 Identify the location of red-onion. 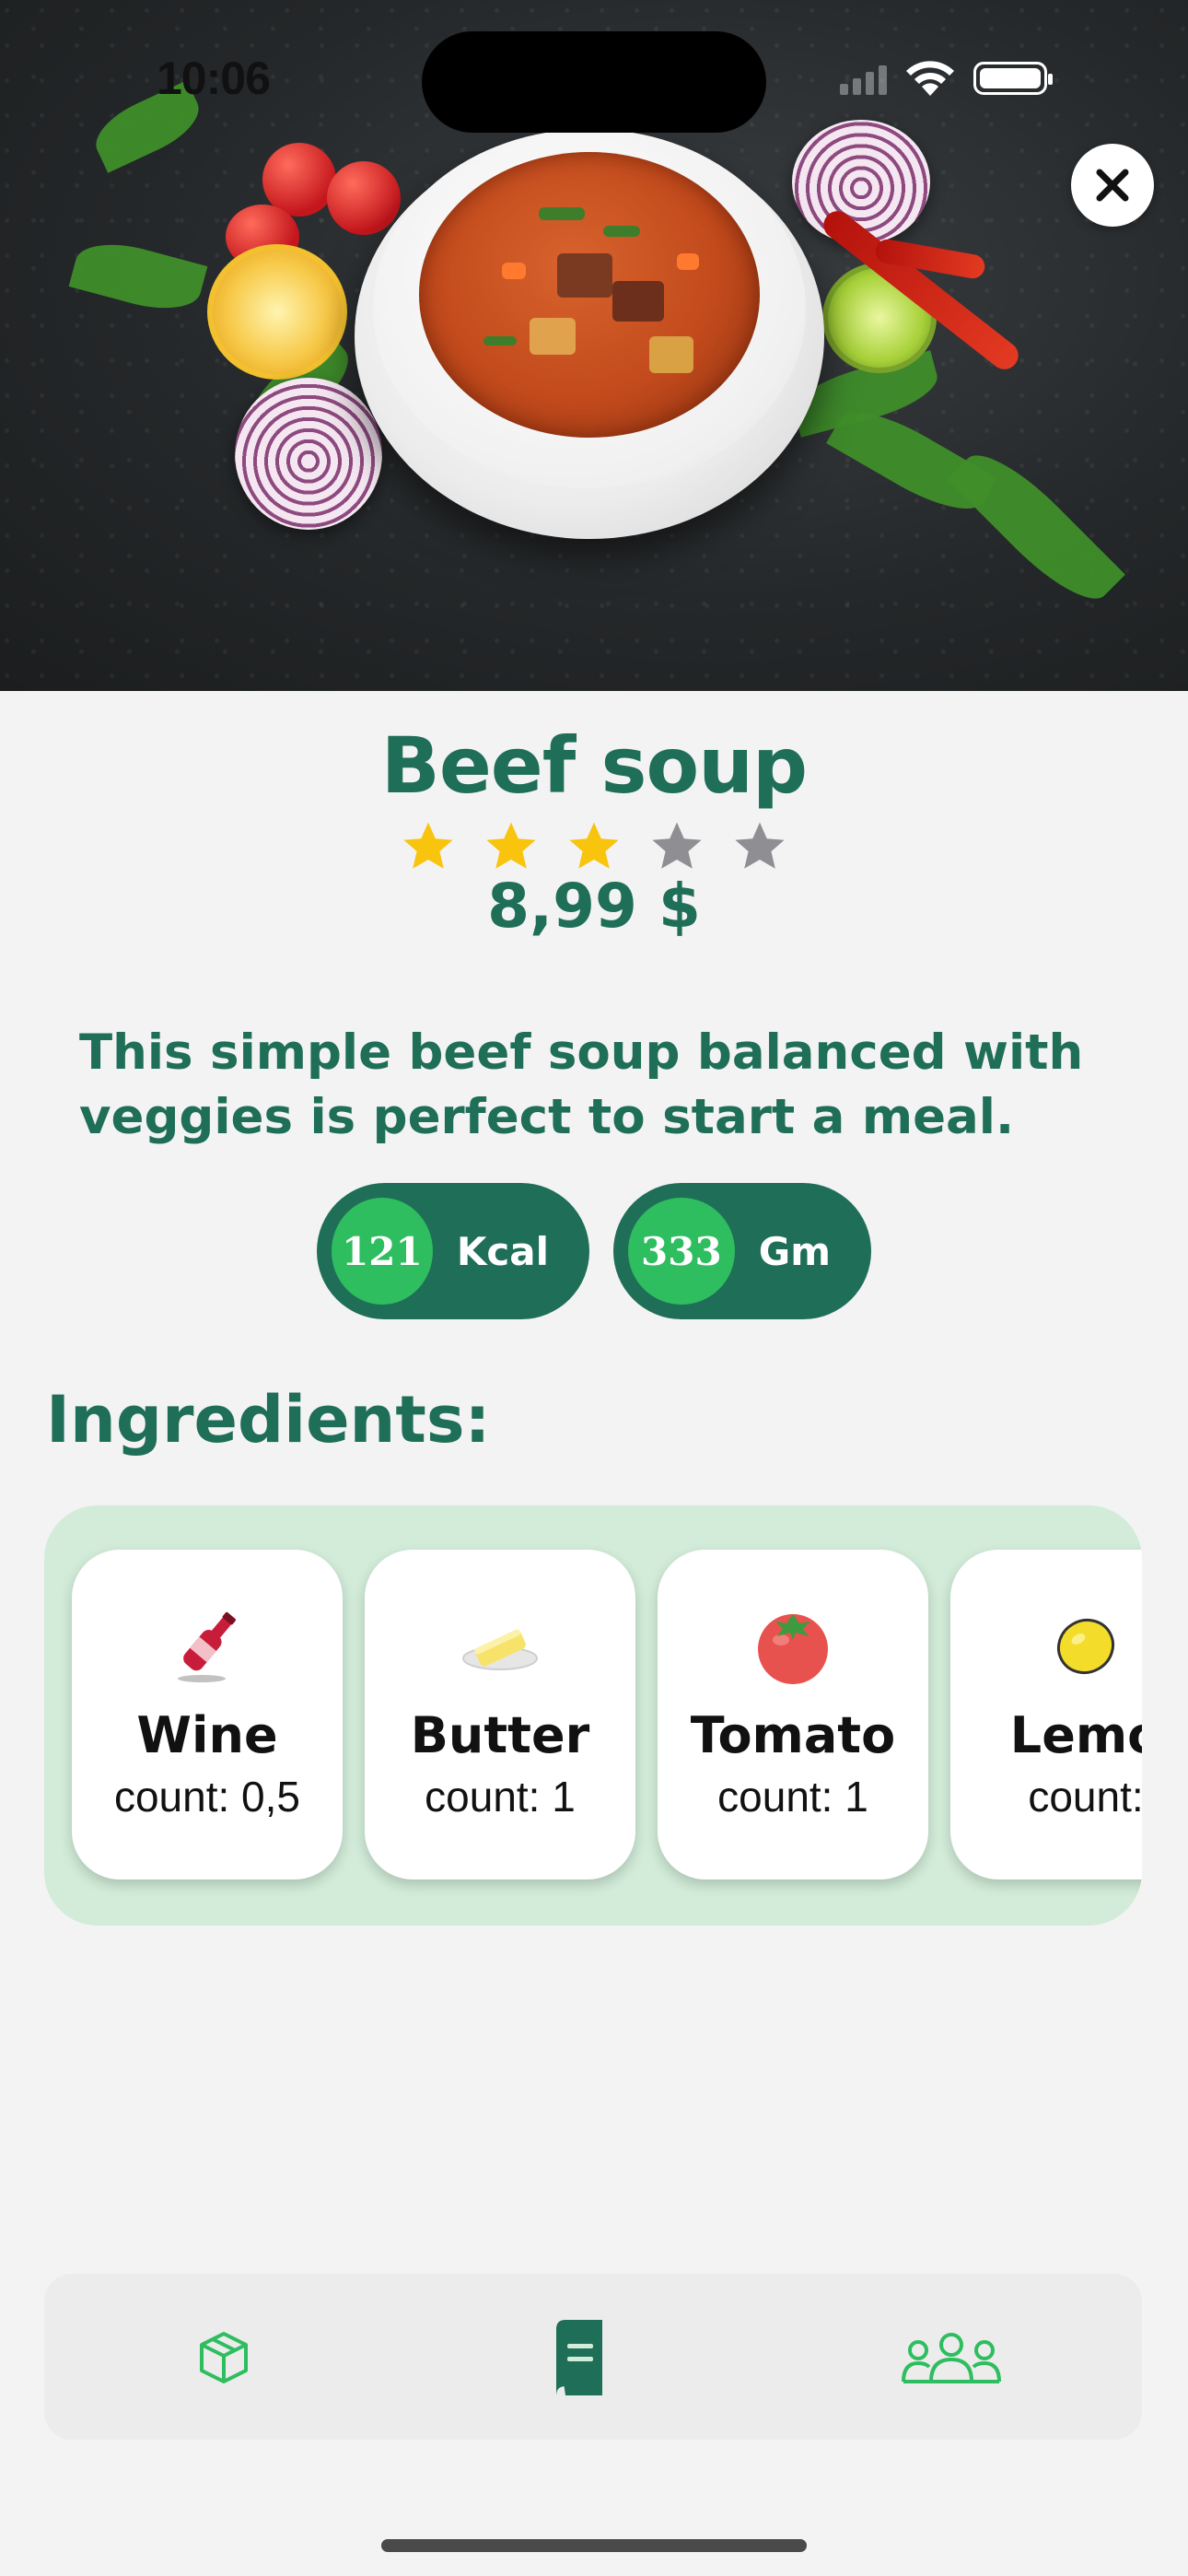
(308, 454).